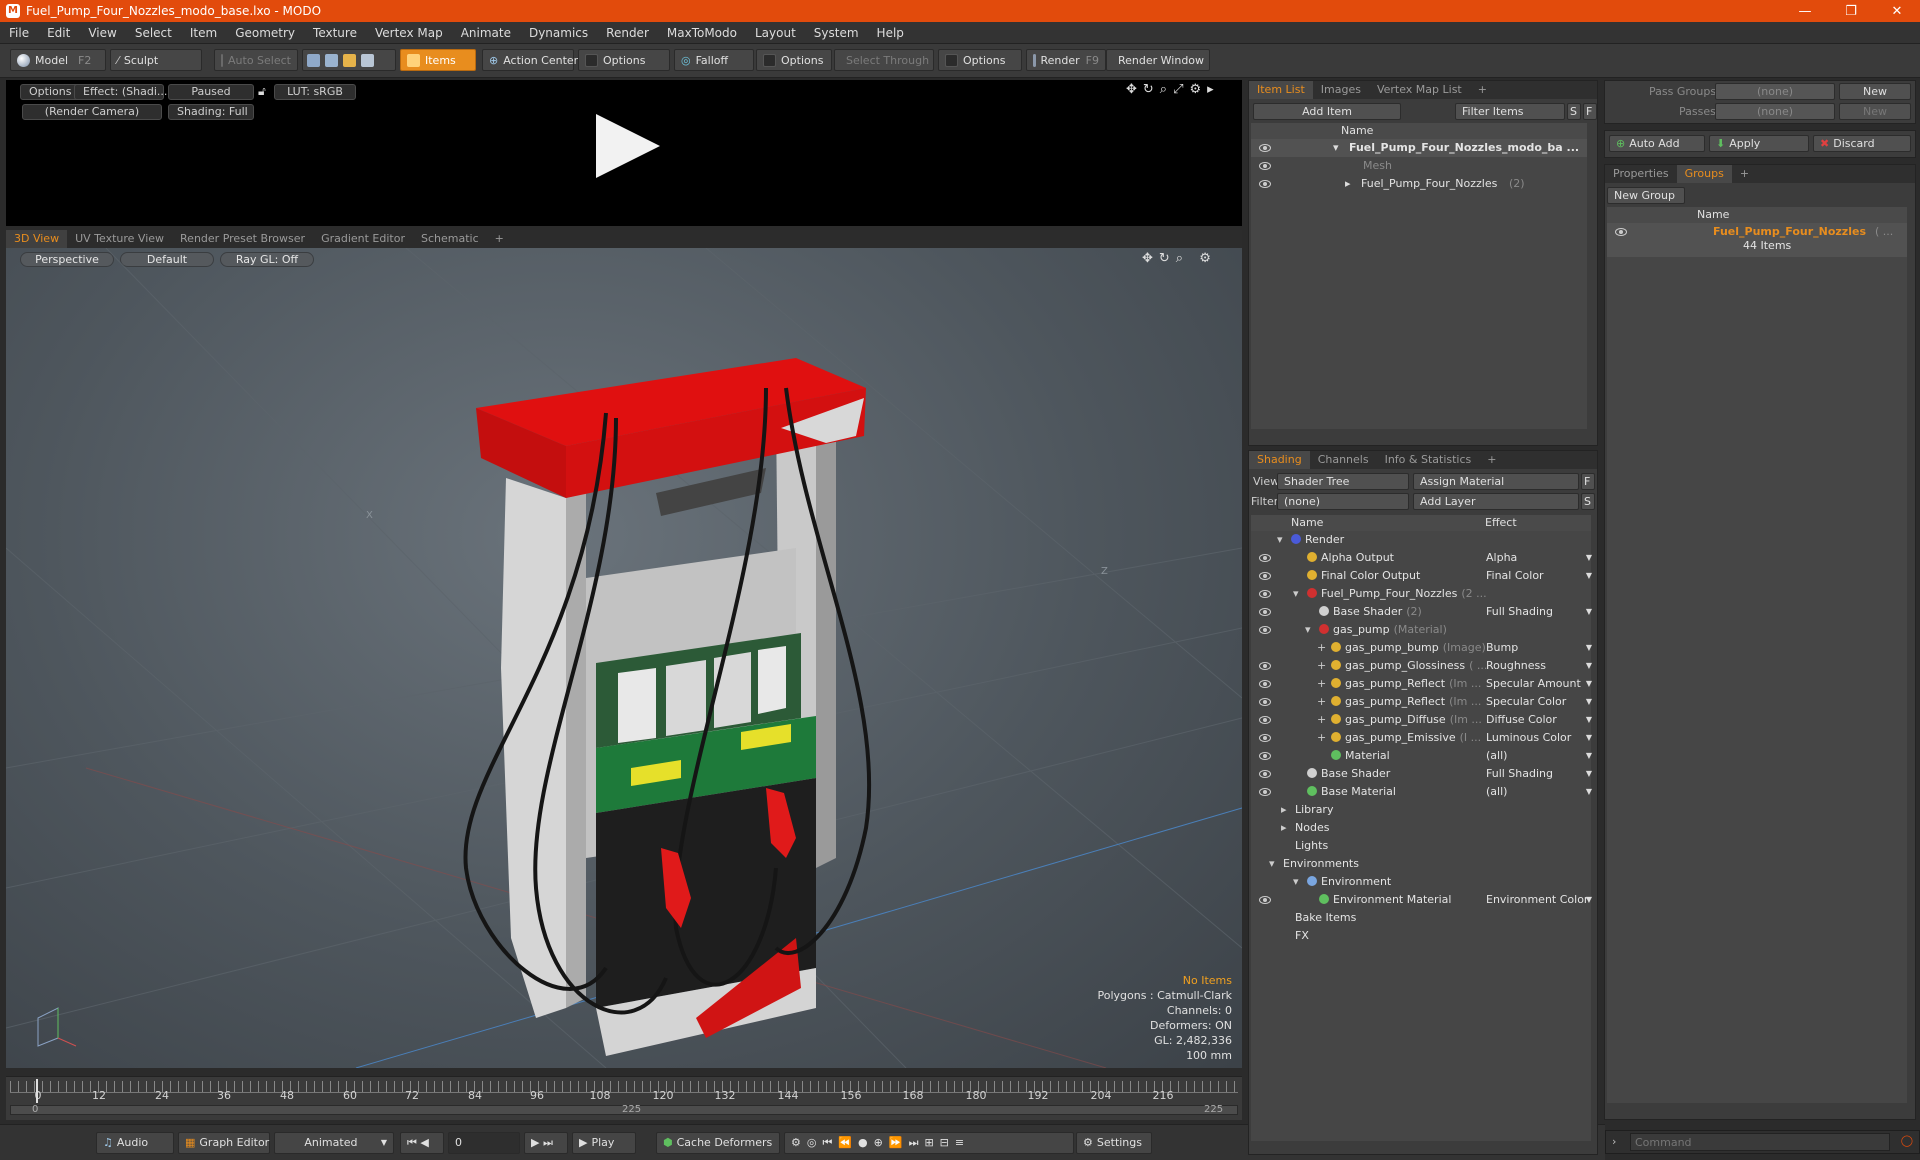 Image resolution: width=1920 pixels, height=1160 pixels. Describe the element at coordinates (794, 60) in the screenshot. I see `falloff-options-button: Options` at that location.